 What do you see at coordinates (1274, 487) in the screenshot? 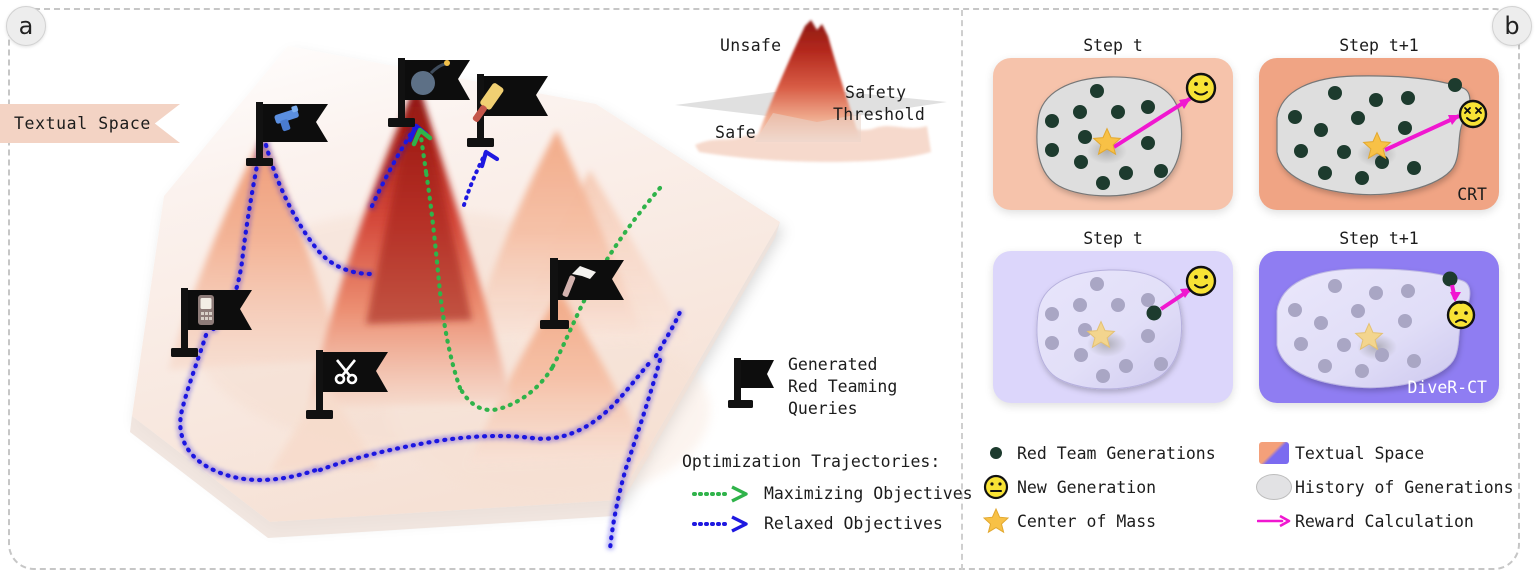
I see `ellipse-icon` at bounding box center [1274, 487].